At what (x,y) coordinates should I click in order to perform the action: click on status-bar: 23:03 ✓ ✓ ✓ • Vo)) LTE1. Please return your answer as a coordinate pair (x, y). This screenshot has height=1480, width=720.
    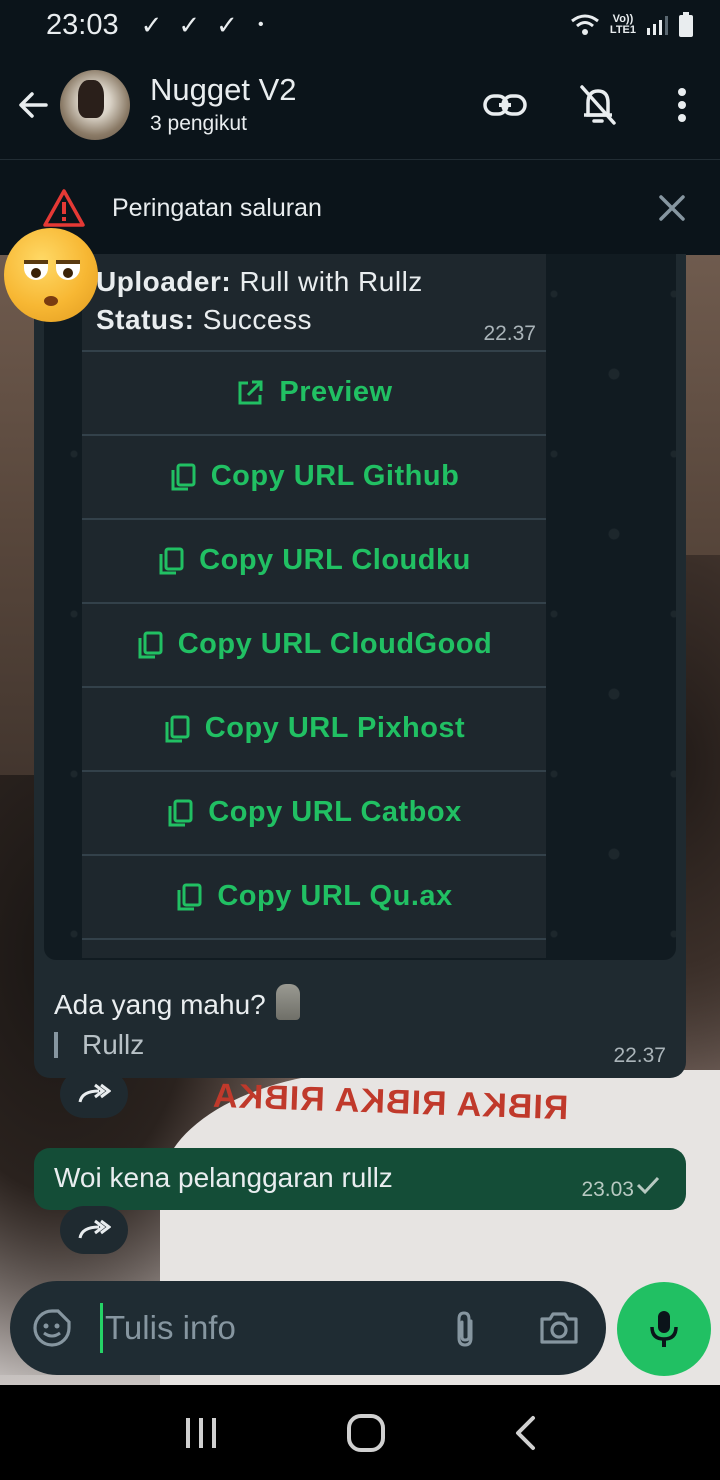
    Looking at the image, I should click on (360, 25).